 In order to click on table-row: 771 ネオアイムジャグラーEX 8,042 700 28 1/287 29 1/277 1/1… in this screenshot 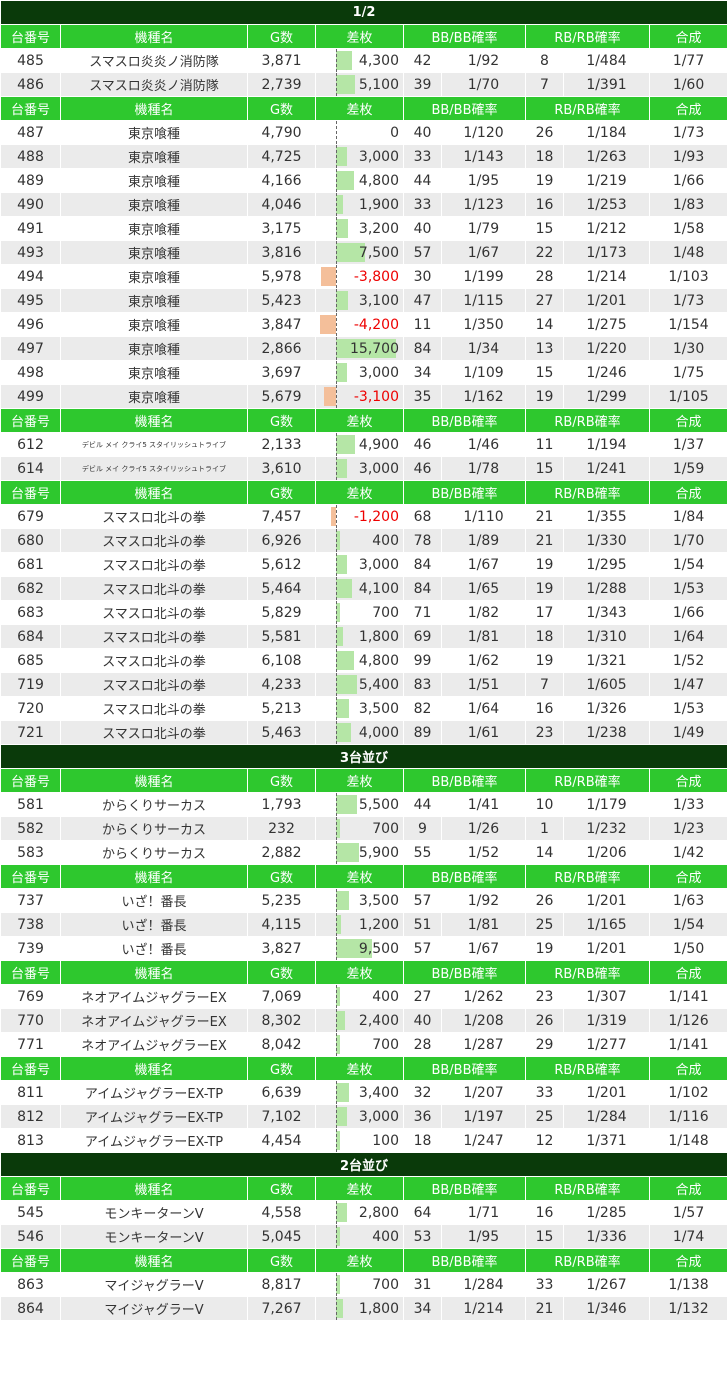, I will do `click(363, 1044)`.